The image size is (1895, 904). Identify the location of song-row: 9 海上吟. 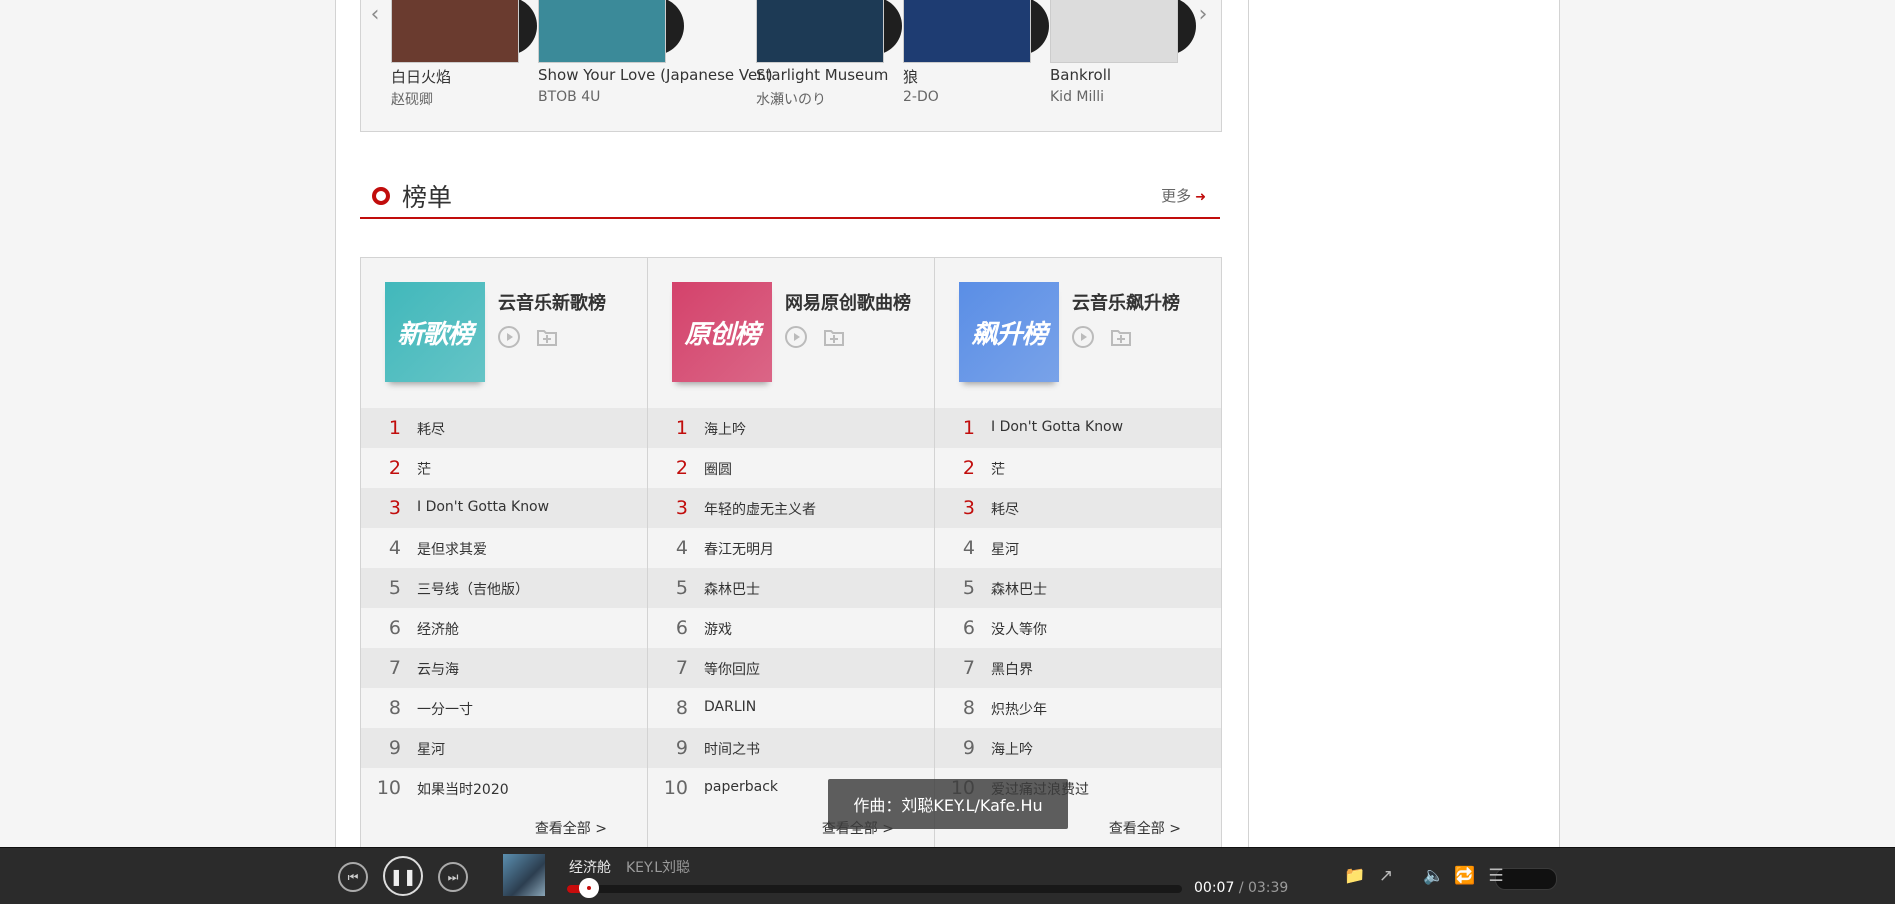
(1078, 748).